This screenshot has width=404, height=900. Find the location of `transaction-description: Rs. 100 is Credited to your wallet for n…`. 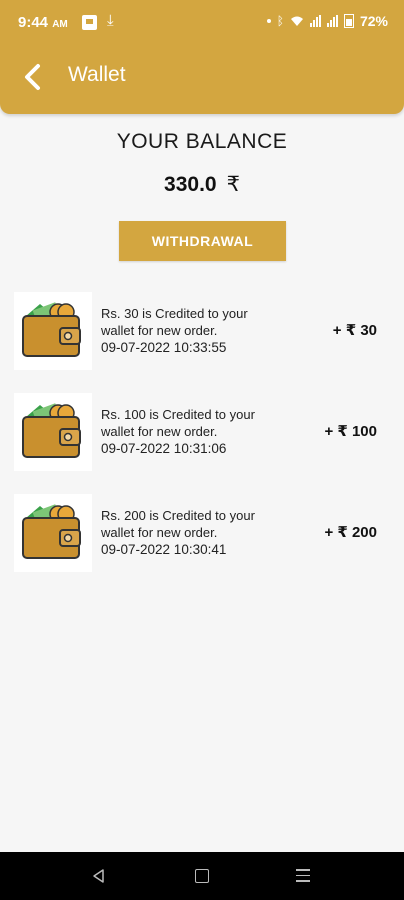

transaction-description: Rs. 100 is Credited to your wallet for n… is located at coordinates (201, 431).